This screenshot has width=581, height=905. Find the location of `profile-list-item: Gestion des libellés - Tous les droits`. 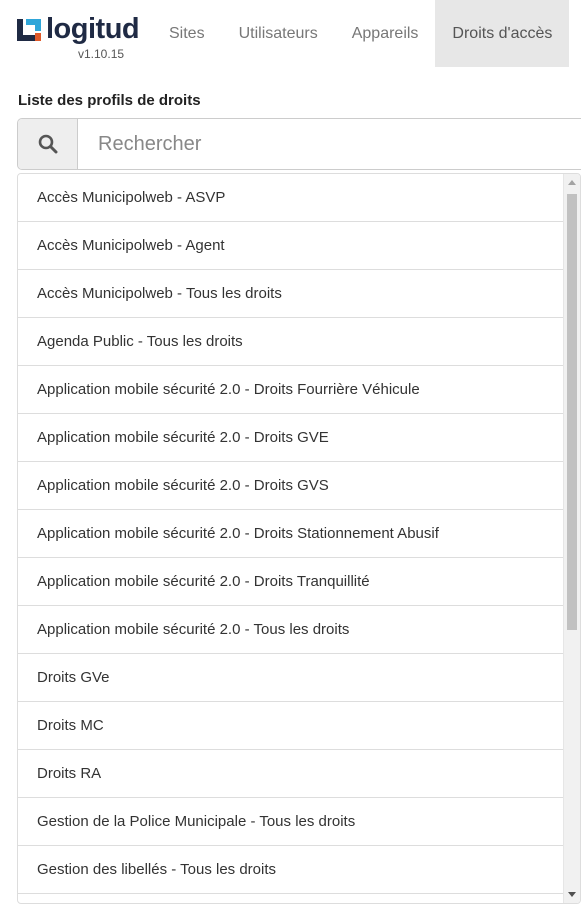

profile-list-item: Gestion des libellés - Tous les droits is located at coordinates (291, 870).